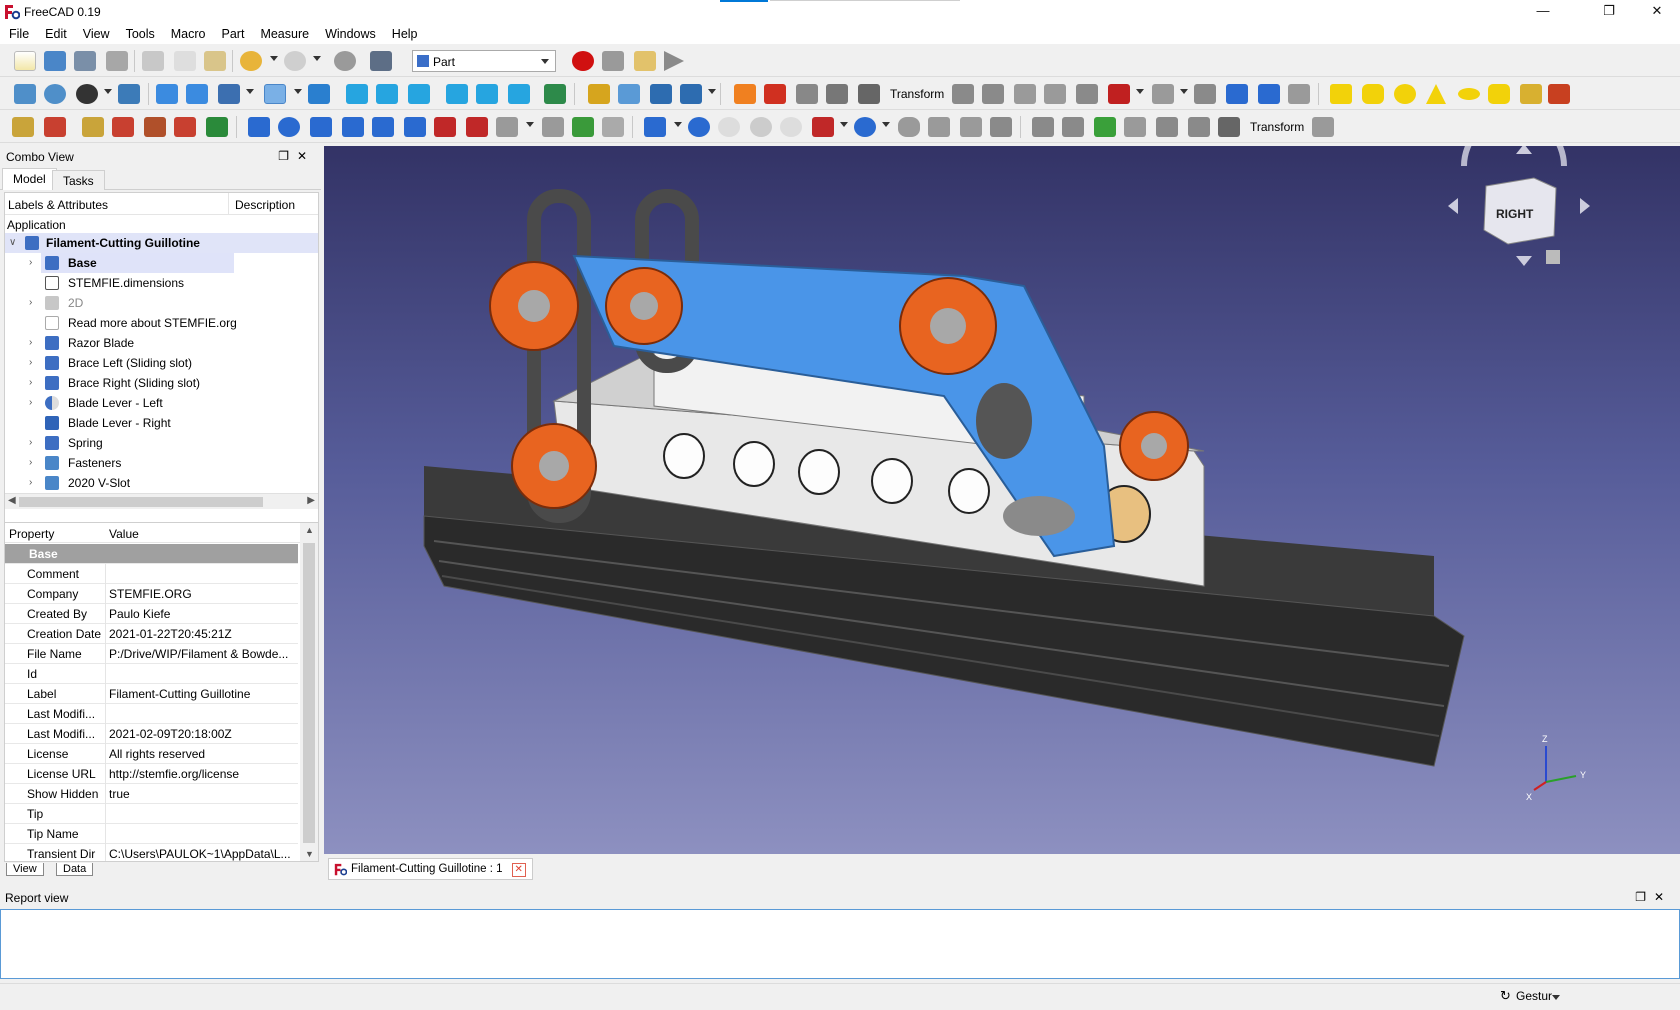  I want to click on tree-item-2d: › 2D, so click(161, 303).